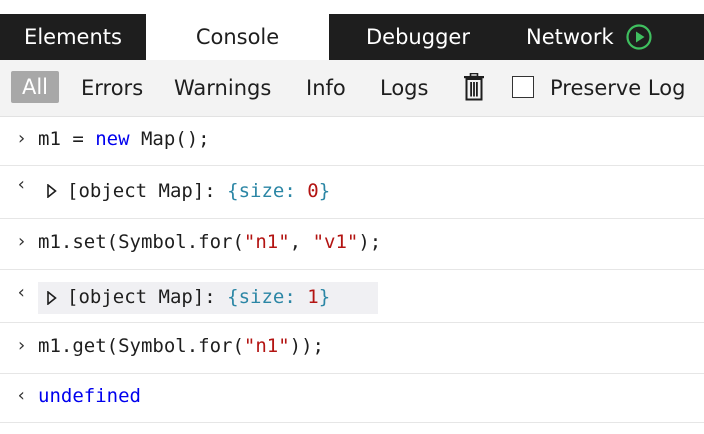 This screenshot has width=704, height=434. I want to click on console-input-text: m1.set(Symbol.for("n1", "v1");, so click(209, 242).